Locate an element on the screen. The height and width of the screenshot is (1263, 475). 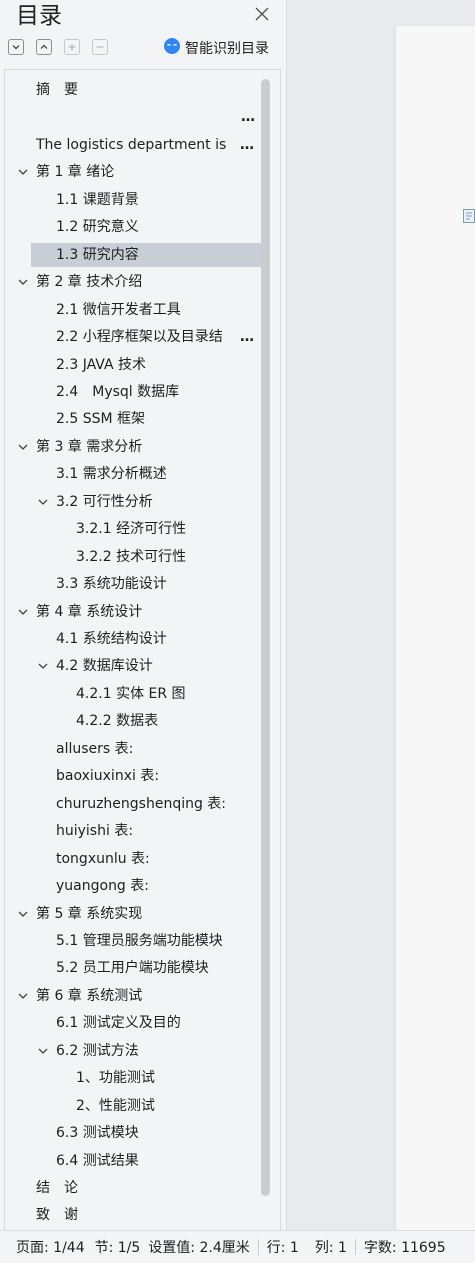
toc-item-label: 致 谢 is located at coordinates (57, 1215).